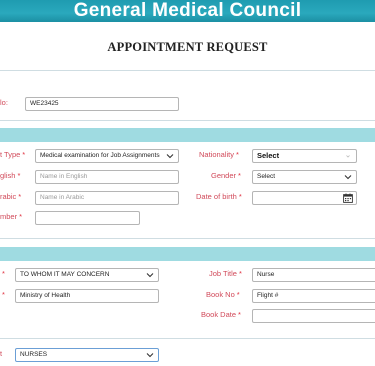 This screenshot has height=366, width=375. Describe the element at coordinates (304, 198) in the screenshot. I see `dob-input` at that location.